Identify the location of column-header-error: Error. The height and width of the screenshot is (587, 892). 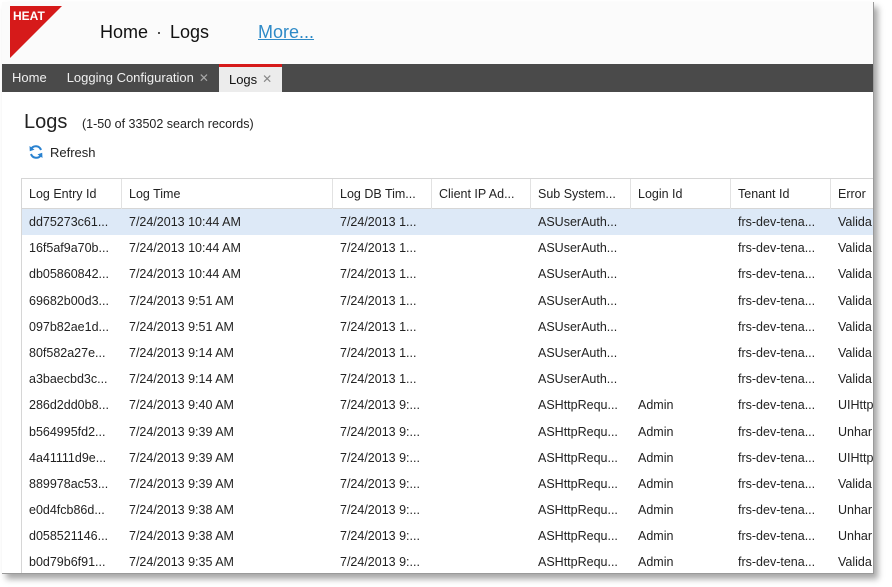
(852, 194).